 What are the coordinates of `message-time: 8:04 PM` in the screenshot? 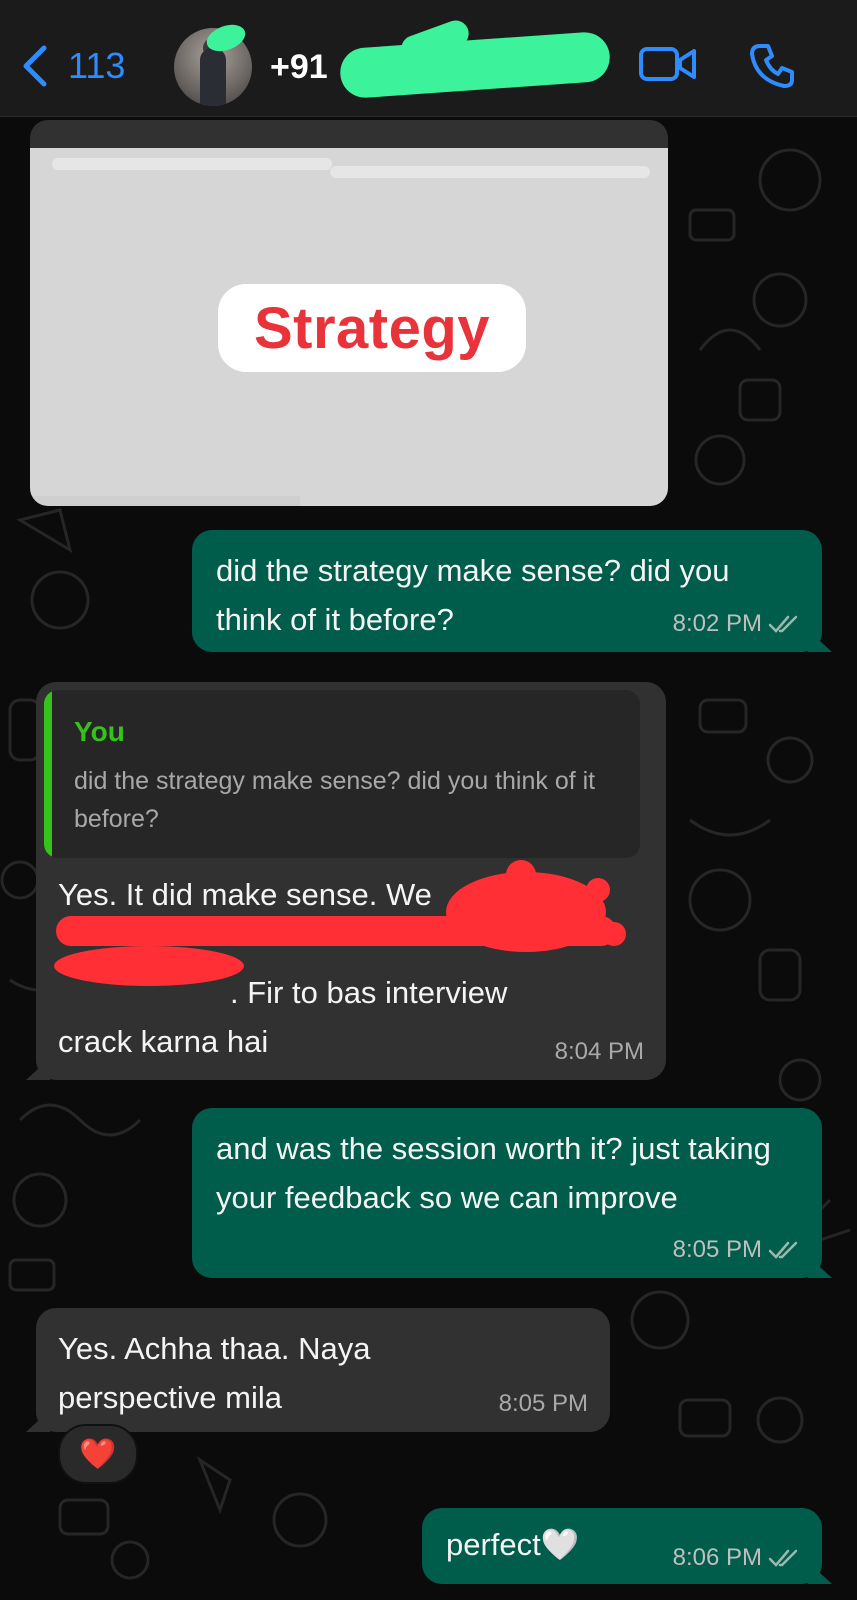 It's located at (599, 1051).